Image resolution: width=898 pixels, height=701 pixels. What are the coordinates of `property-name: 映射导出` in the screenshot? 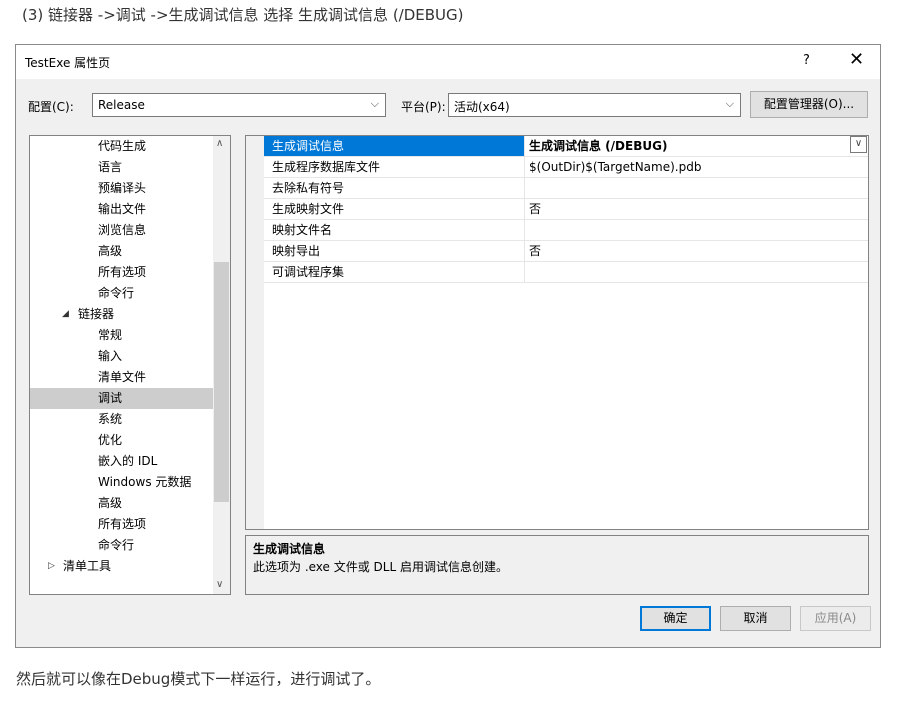 It's located at (296, 251).